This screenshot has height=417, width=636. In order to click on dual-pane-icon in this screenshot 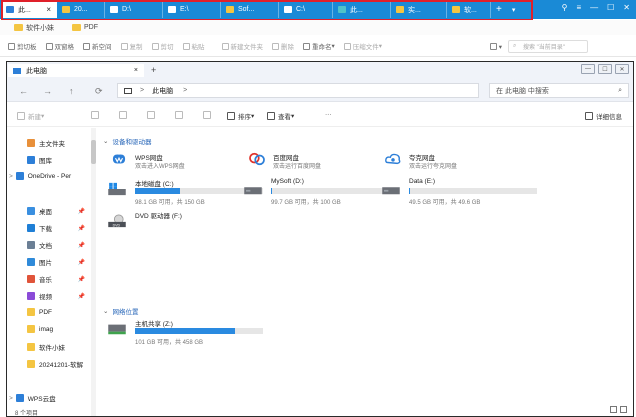, I will do `click(49, 46)`.